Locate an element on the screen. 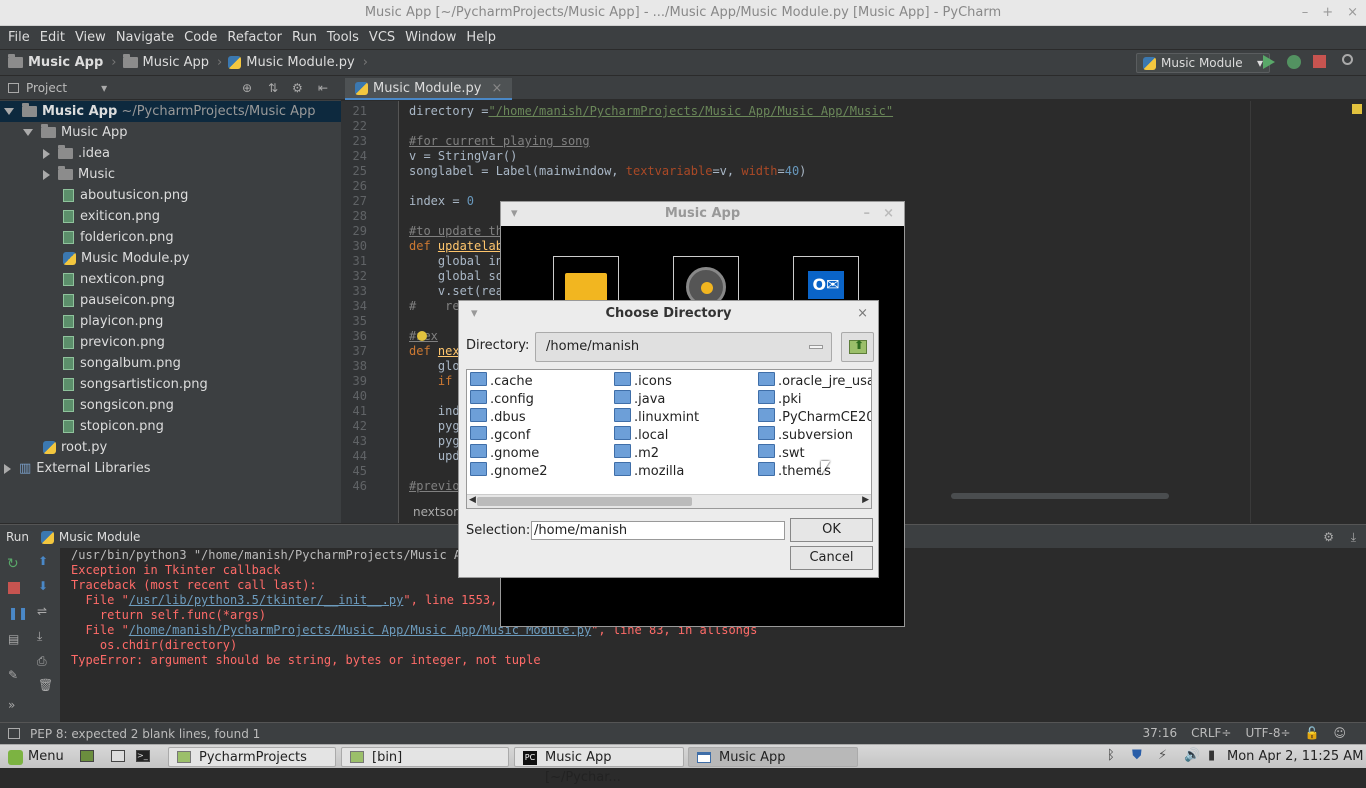 Image resolution: width=1366 pixels, height=788 pixels. tree-item-file: previcon.png is located at coordinates (170, 342).